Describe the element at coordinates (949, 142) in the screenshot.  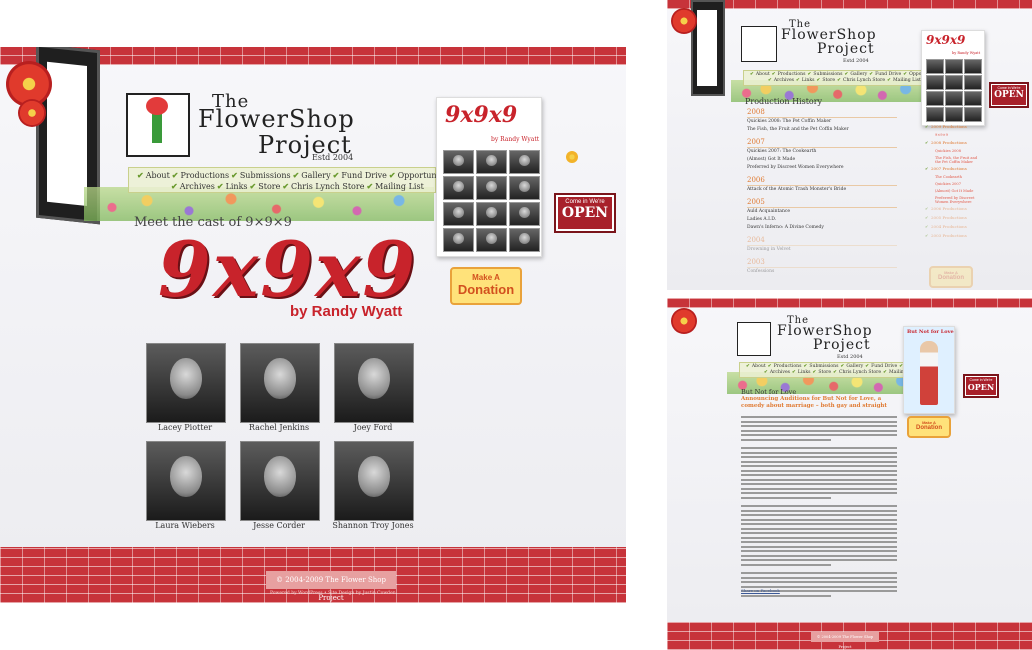
I see `sidebar-year-link: 2008 Productions` at that location.